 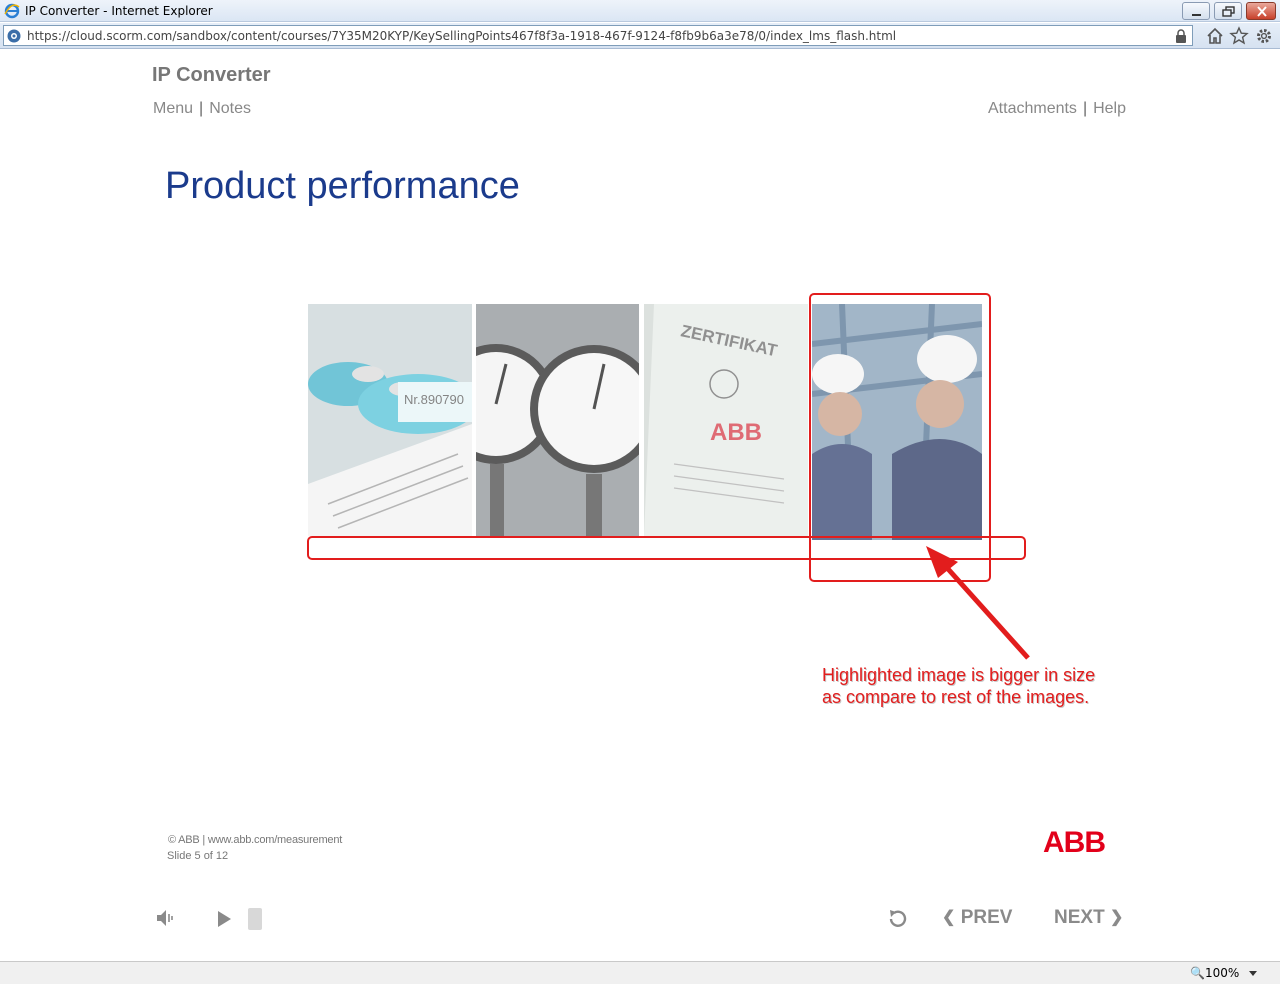 What do you see at coordinates (1109, 108) in the screenshot?
I see `help-link: Help` at bounding box center [1109, 108].